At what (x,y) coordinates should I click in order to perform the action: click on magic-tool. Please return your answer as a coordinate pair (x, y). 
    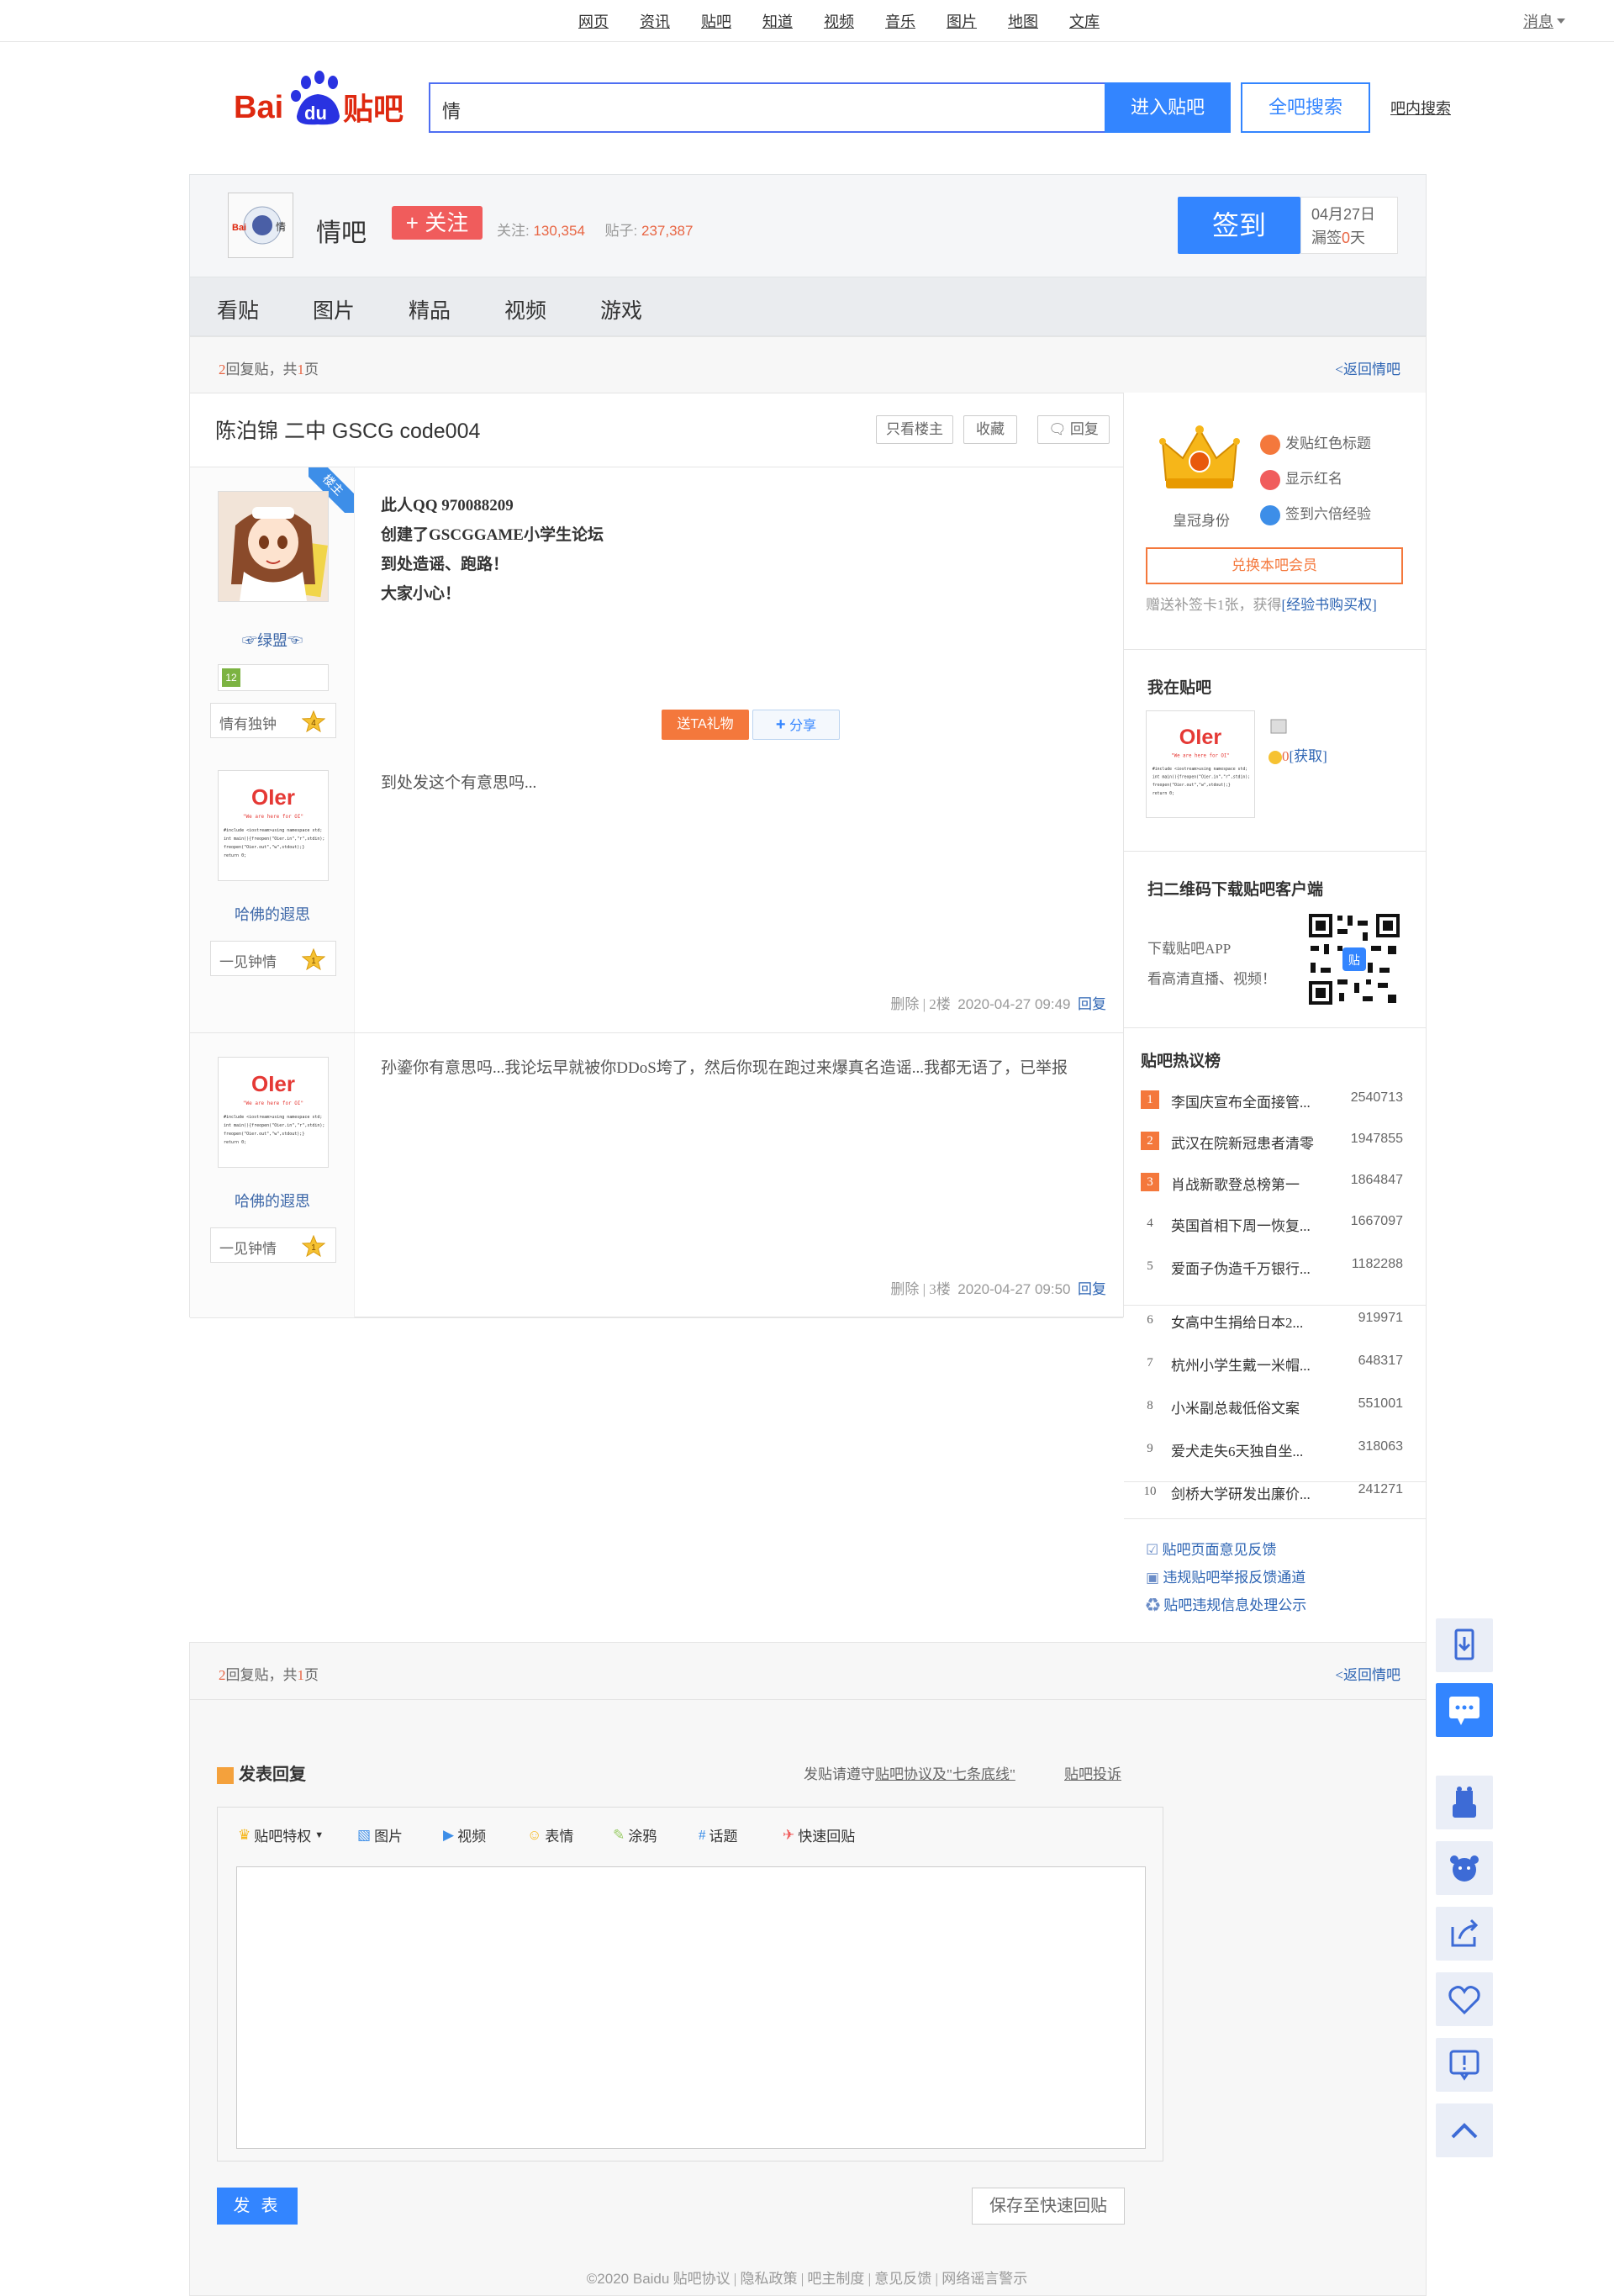
    Looking at the image, I should click on (1464, 1803).